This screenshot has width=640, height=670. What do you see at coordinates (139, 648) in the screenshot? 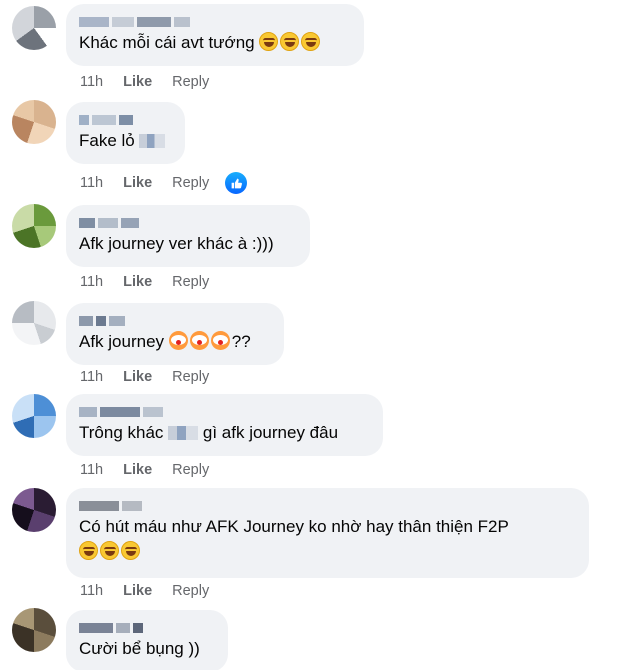
I see `comment-text: Cười bể bụng ))` at bounding box center [139, 648].